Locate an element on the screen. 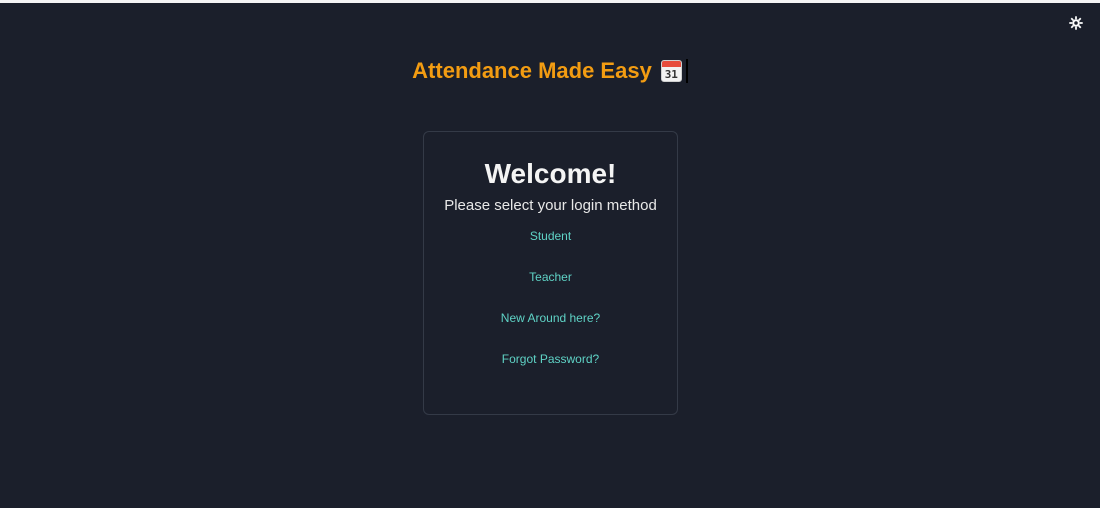  welcome-title: Welcome! is located at coordinates (550, 173).